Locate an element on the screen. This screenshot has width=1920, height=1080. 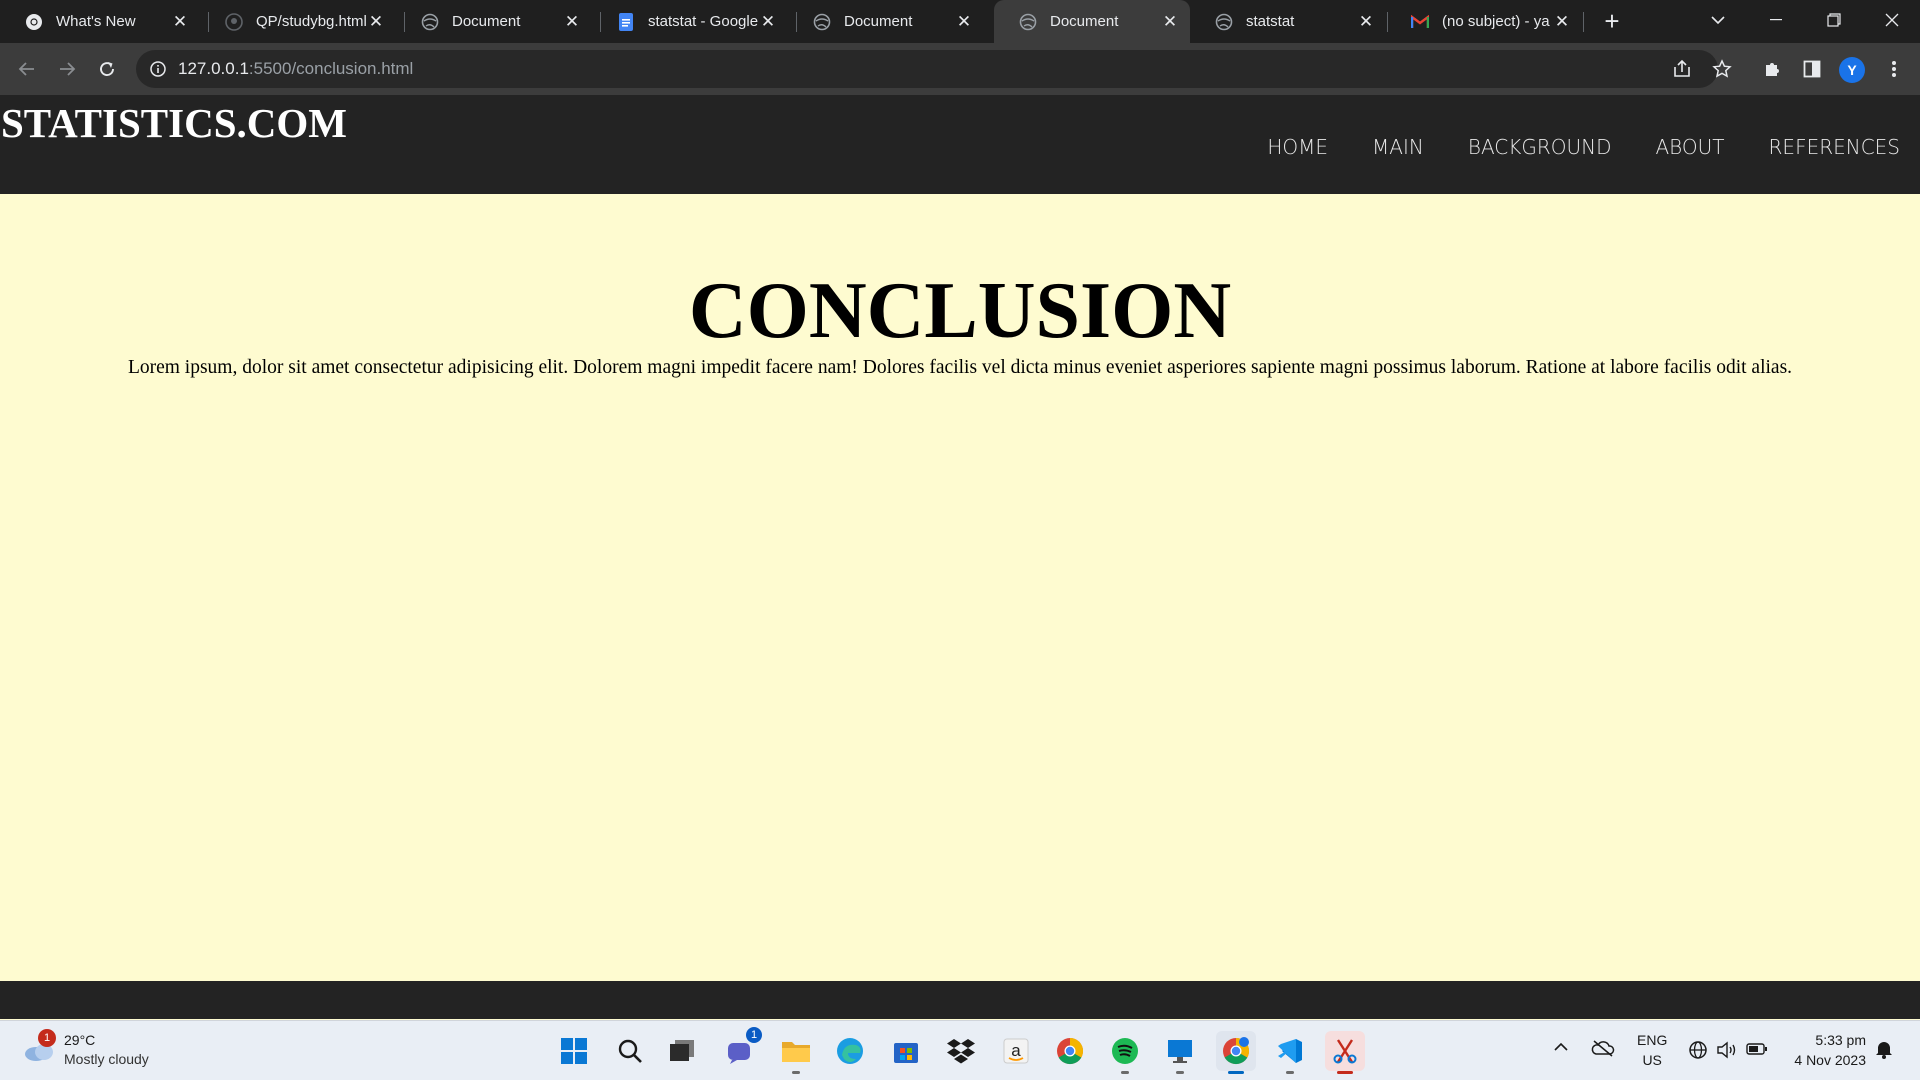
search-icon is located at coordinates (630, 1051).